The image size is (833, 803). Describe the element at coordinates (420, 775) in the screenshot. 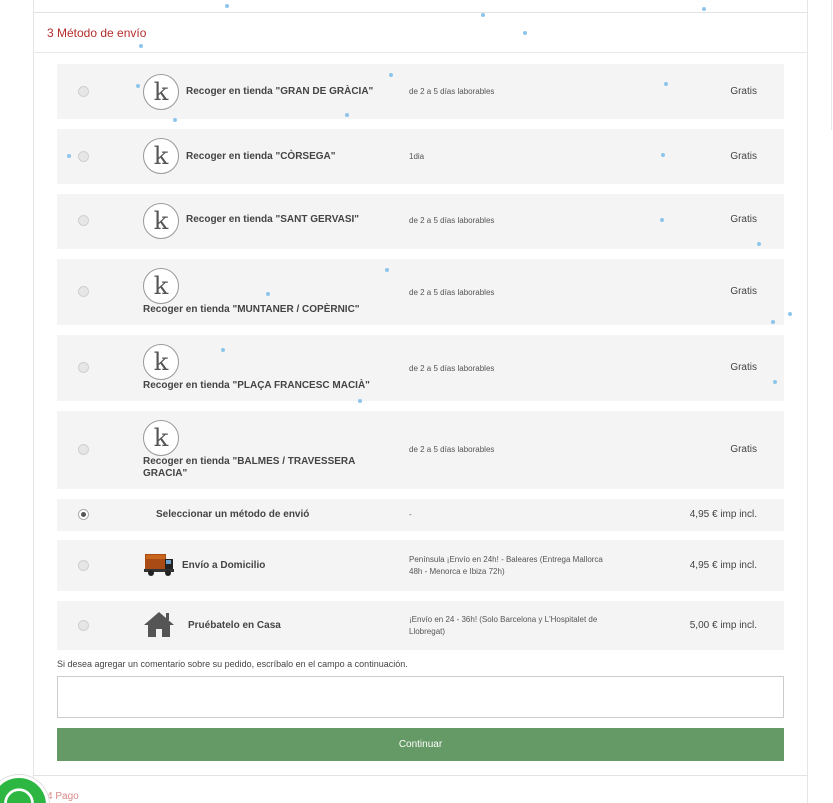

I see `bottom-divider` at that location.